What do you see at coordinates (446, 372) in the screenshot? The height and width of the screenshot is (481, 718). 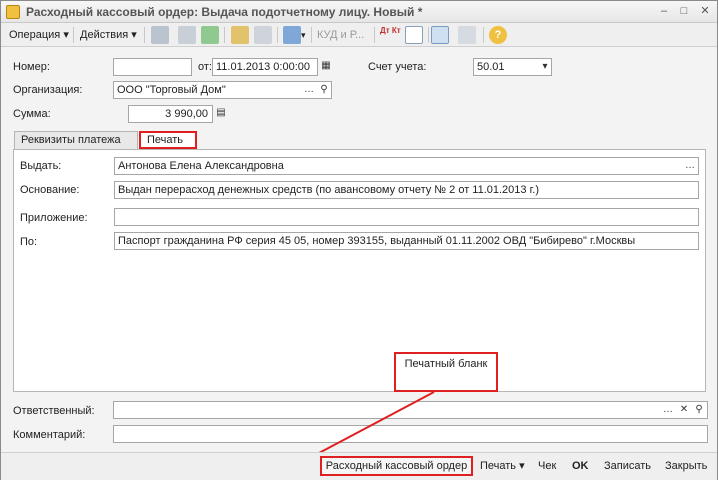 I see `annotation-callout: Печатный бланк` at bounding box center [446, 372].